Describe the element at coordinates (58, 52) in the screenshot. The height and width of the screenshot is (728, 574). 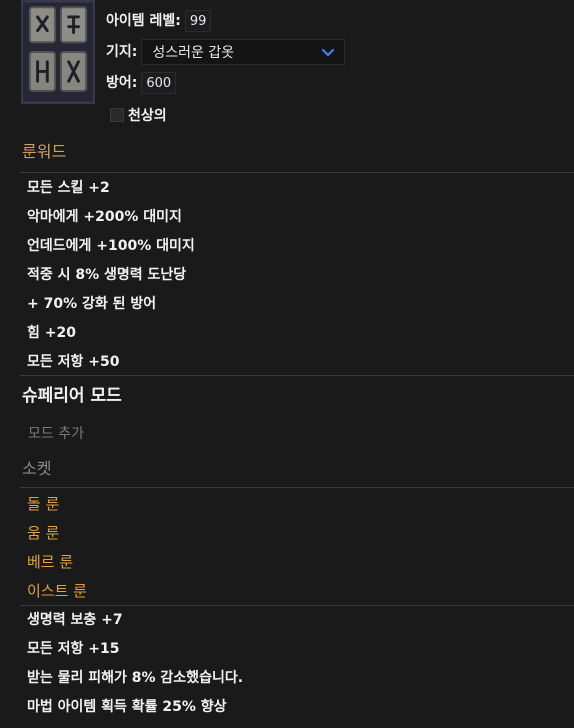
I see `armor-item-icon` at that location.